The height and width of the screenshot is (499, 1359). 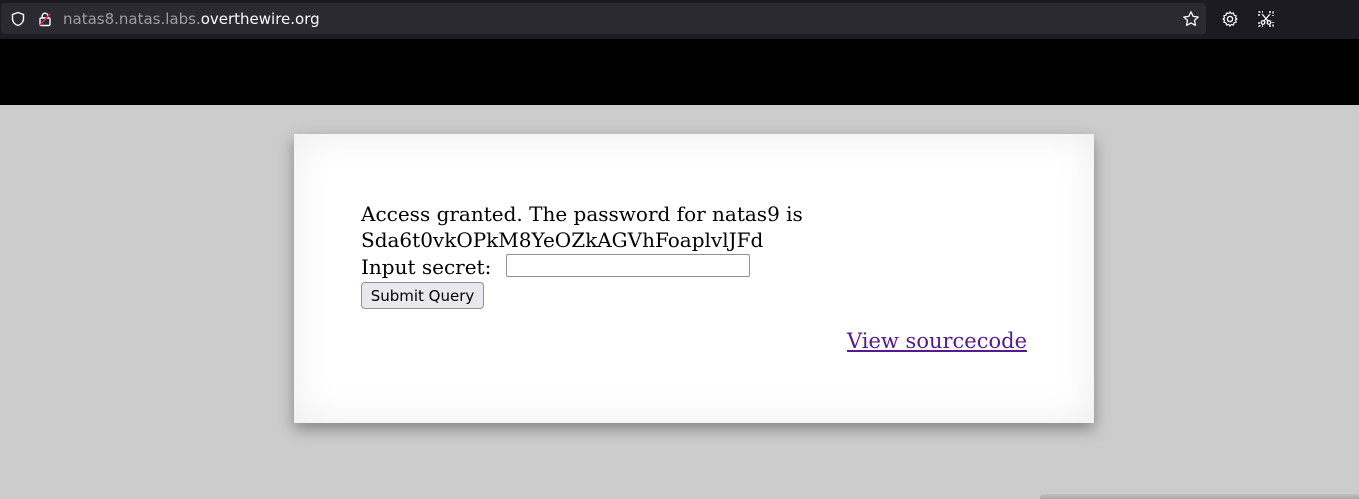 I want to click on url-text: natas8.natas.labs.overthewire.org, so click(x=191, y=19).